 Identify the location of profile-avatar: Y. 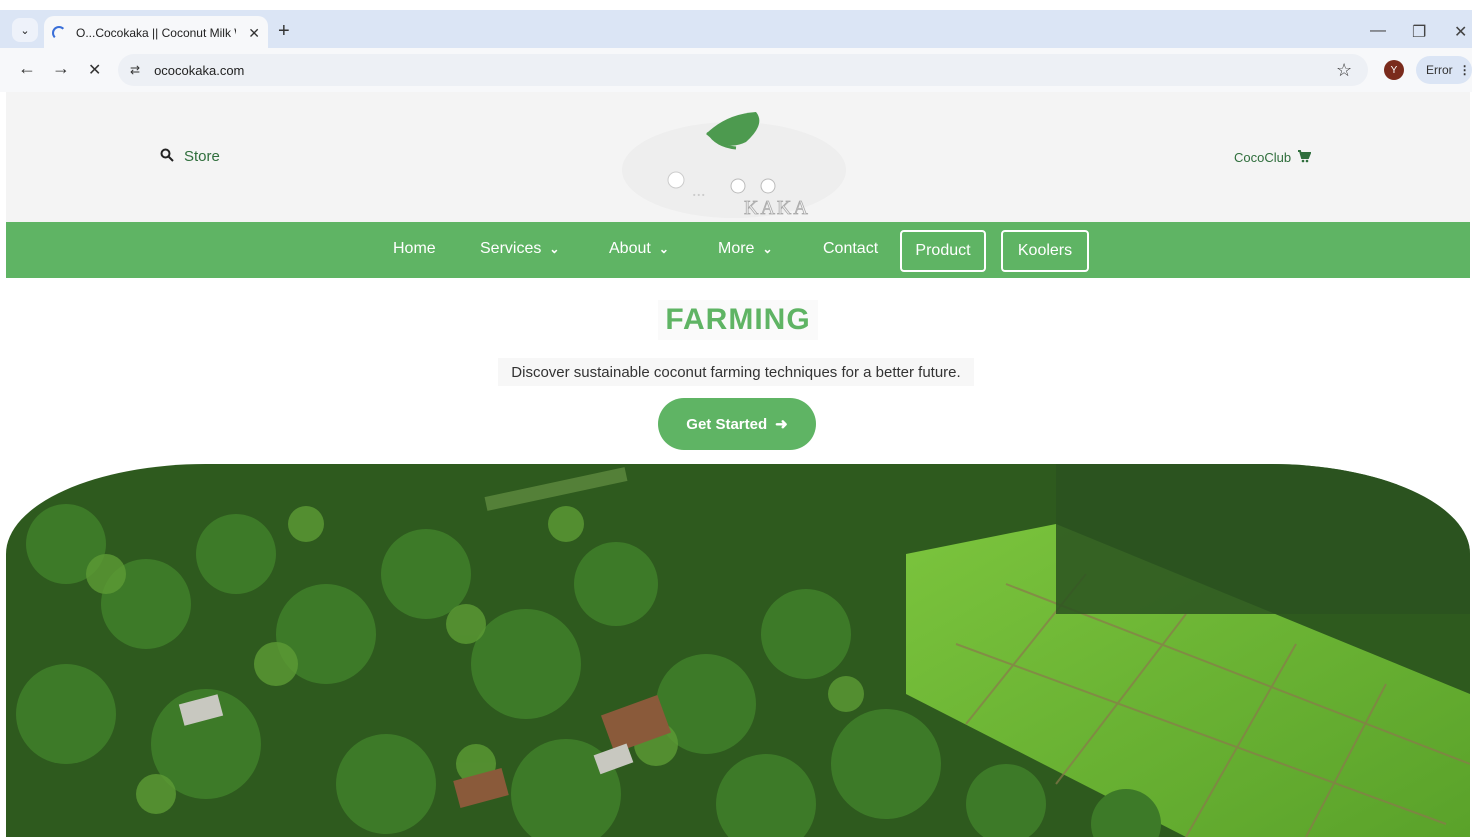
(1394, 70).